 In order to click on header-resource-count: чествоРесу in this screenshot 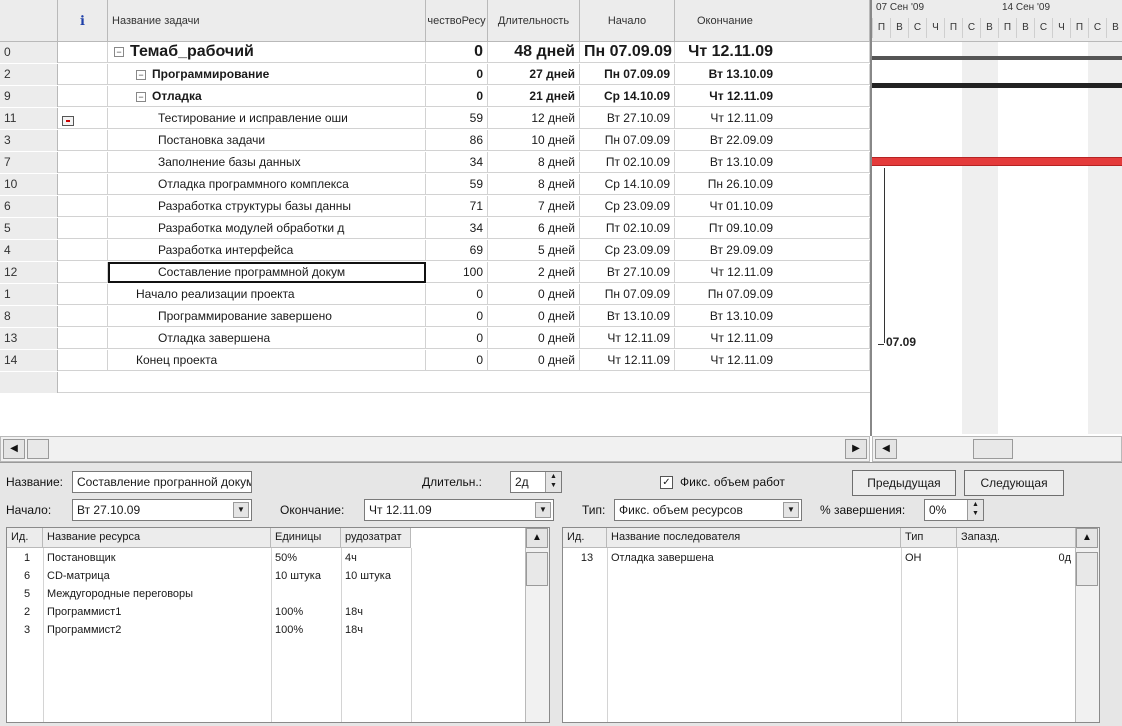, I will do `click(457, 21)`.